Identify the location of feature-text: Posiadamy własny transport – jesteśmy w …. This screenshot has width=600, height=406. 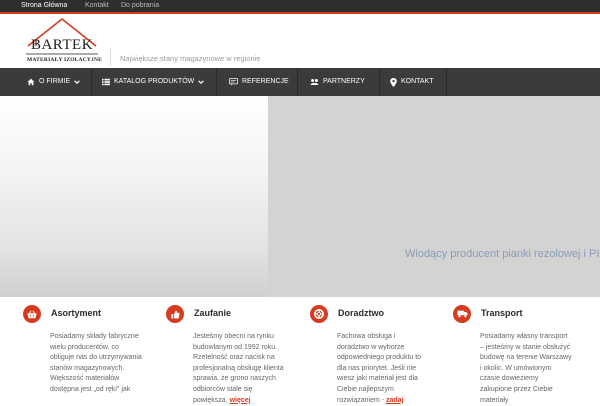
(526, 368).